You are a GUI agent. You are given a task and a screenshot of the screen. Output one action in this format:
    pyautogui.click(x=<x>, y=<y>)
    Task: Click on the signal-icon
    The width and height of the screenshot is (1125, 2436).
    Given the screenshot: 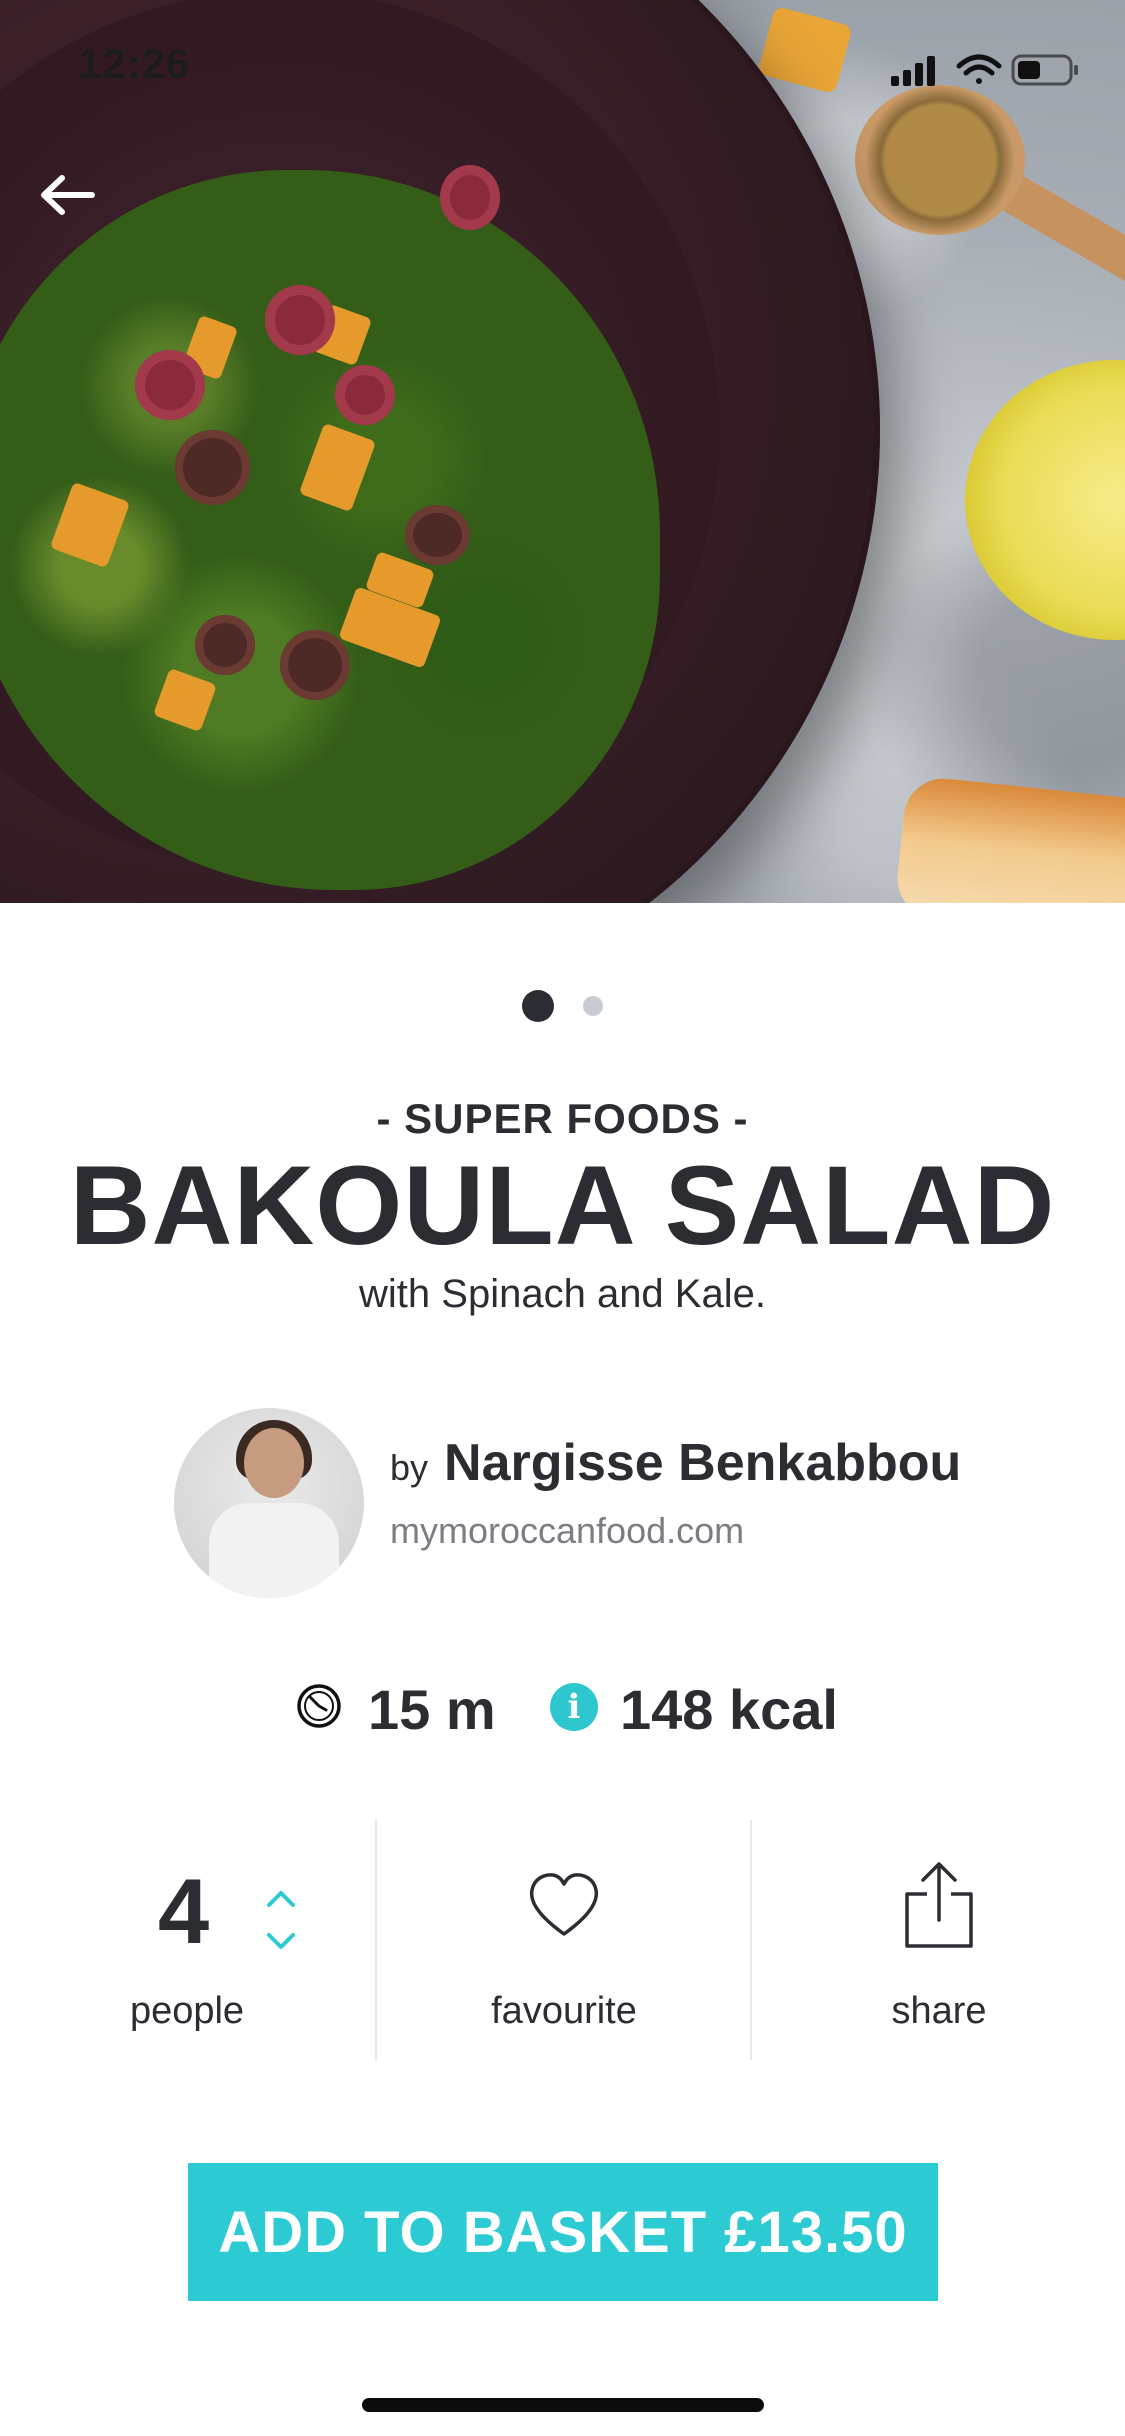 What is the action you would take?
    pyautogui.click(x=913, y=71)
    